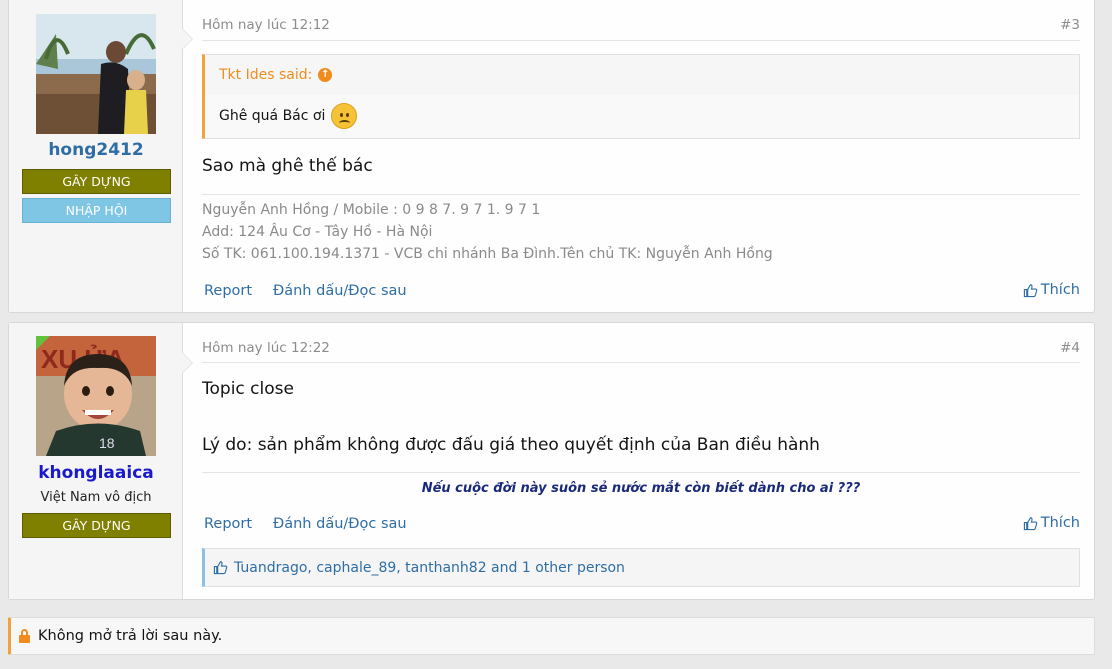  I want to click on user-badge-join: NHẬP HỘI, so click(96, 210).